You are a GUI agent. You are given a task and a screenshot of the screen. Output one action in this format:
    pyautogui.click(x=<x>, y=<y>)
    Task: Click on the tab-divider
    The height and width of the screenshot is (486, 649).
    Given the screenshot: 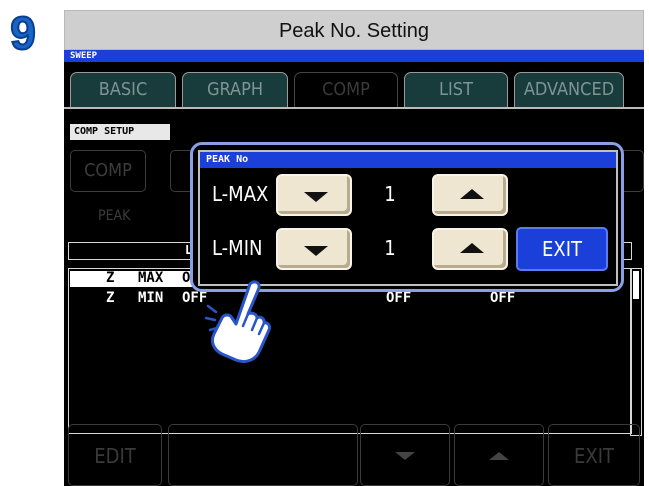 What is the action you would take?
    pyautogui.click(x=354, y=108)
    